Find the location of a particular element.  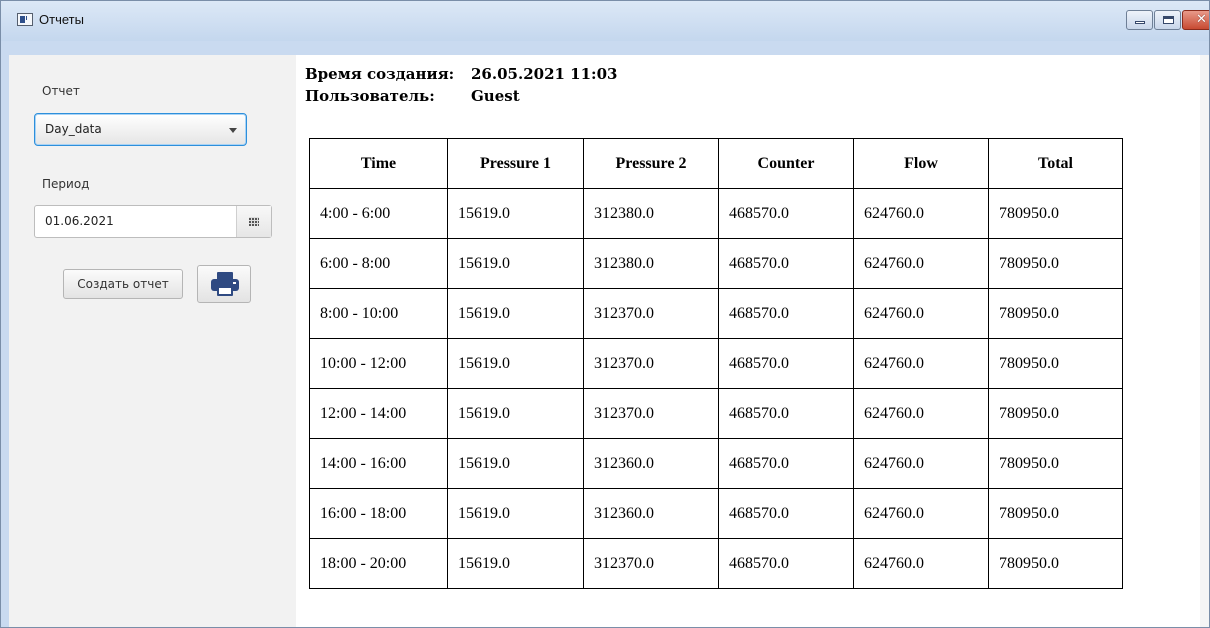

column-header: Time is located at coordinates (378, 163).